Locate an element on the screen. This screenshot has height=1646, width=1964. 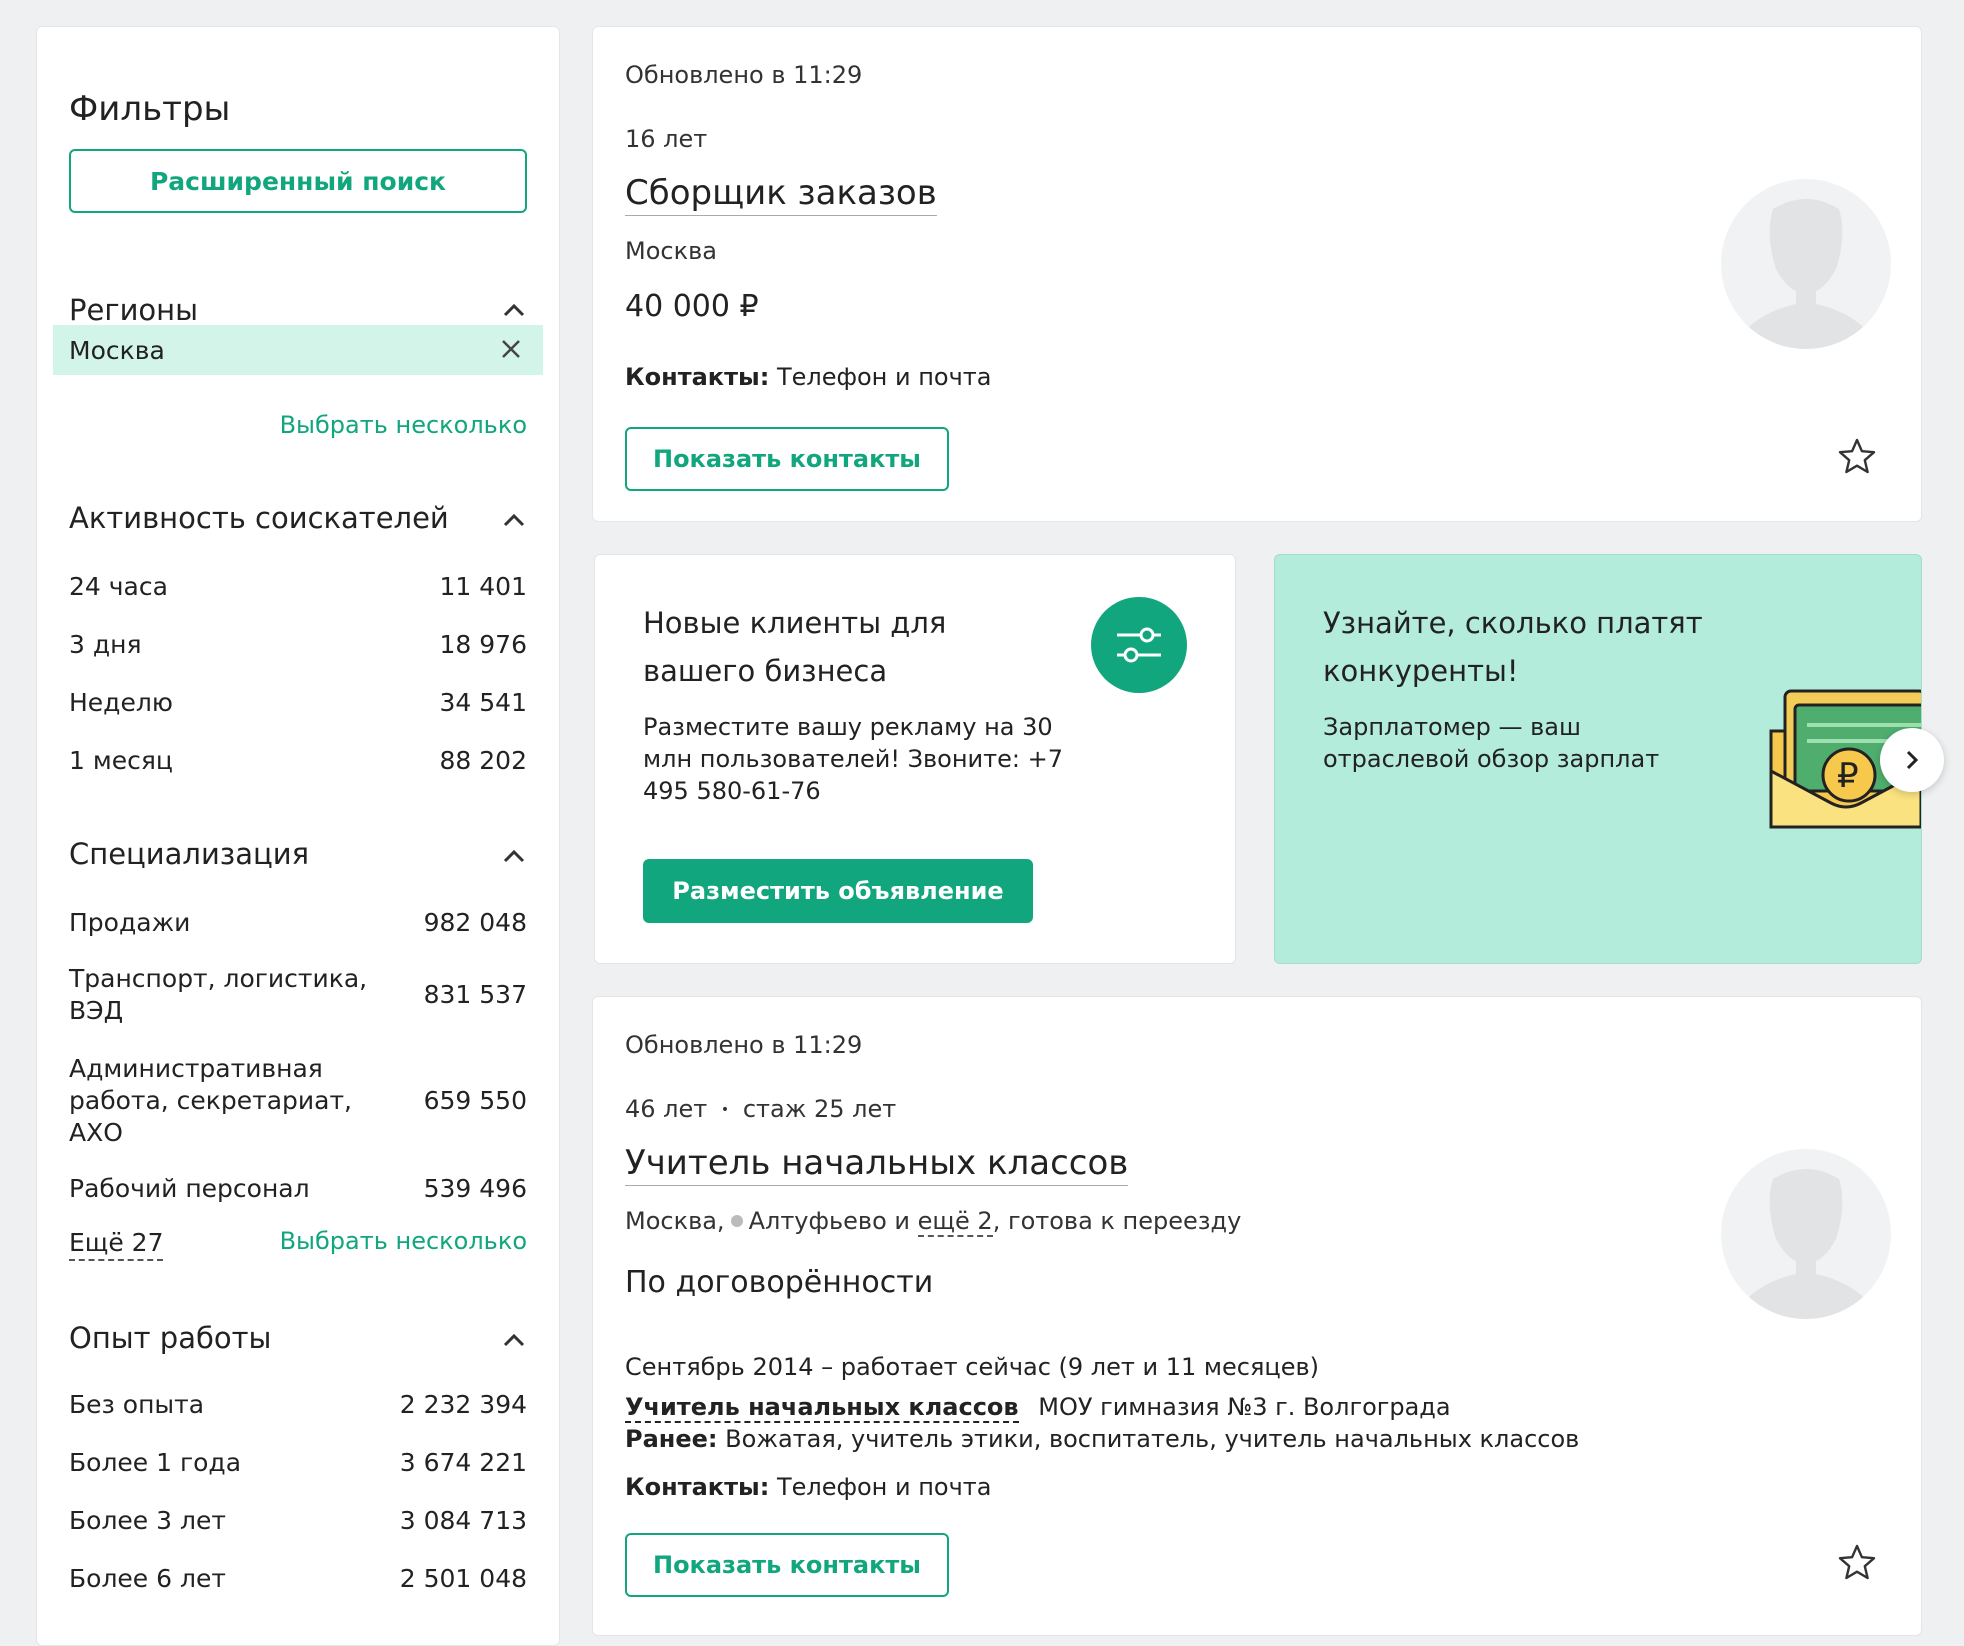
row-count: 11 401 is located at coordinates (483, 586).